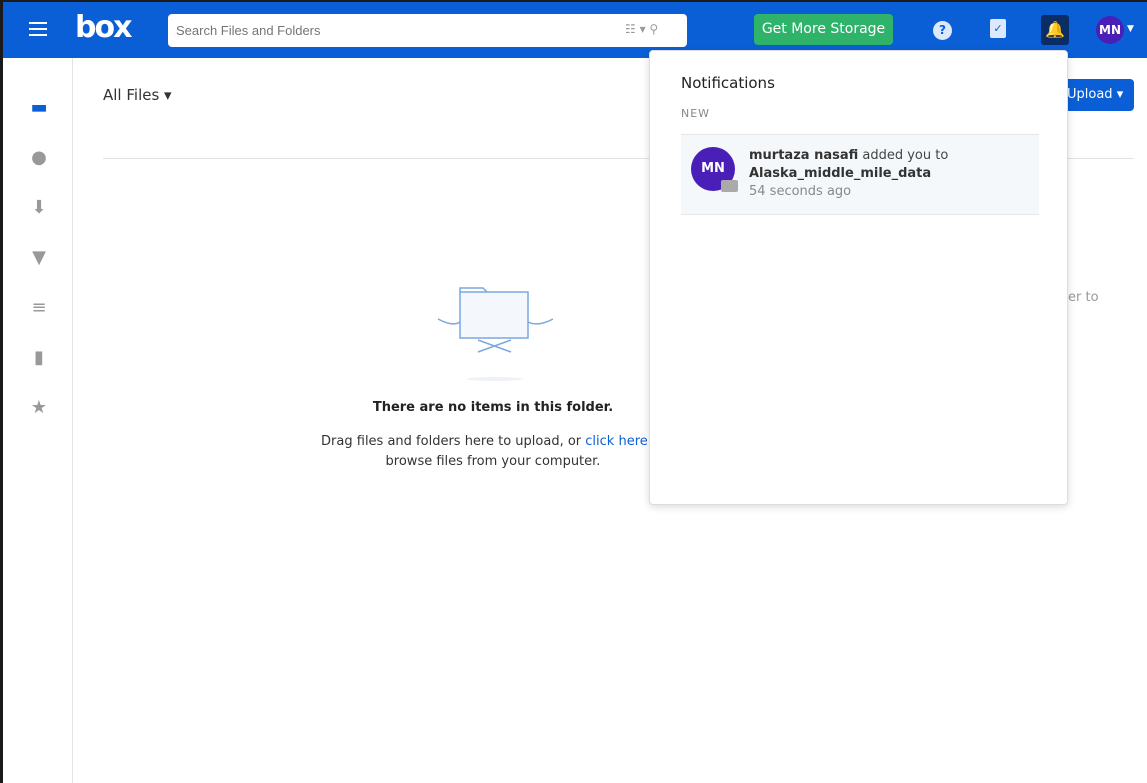 The image size is (1147, 783). Describe the element at coordinates (942, 30) in the screenshot. I see `help-icon: ?` at that location.